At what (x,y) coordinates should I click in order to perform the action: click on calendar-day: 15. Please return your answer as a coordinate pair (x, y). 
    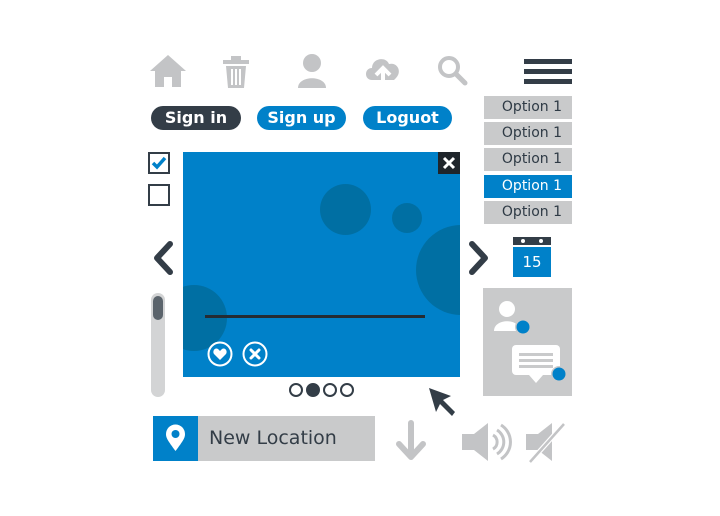
    Looking at the image, I should click on (532, 262).